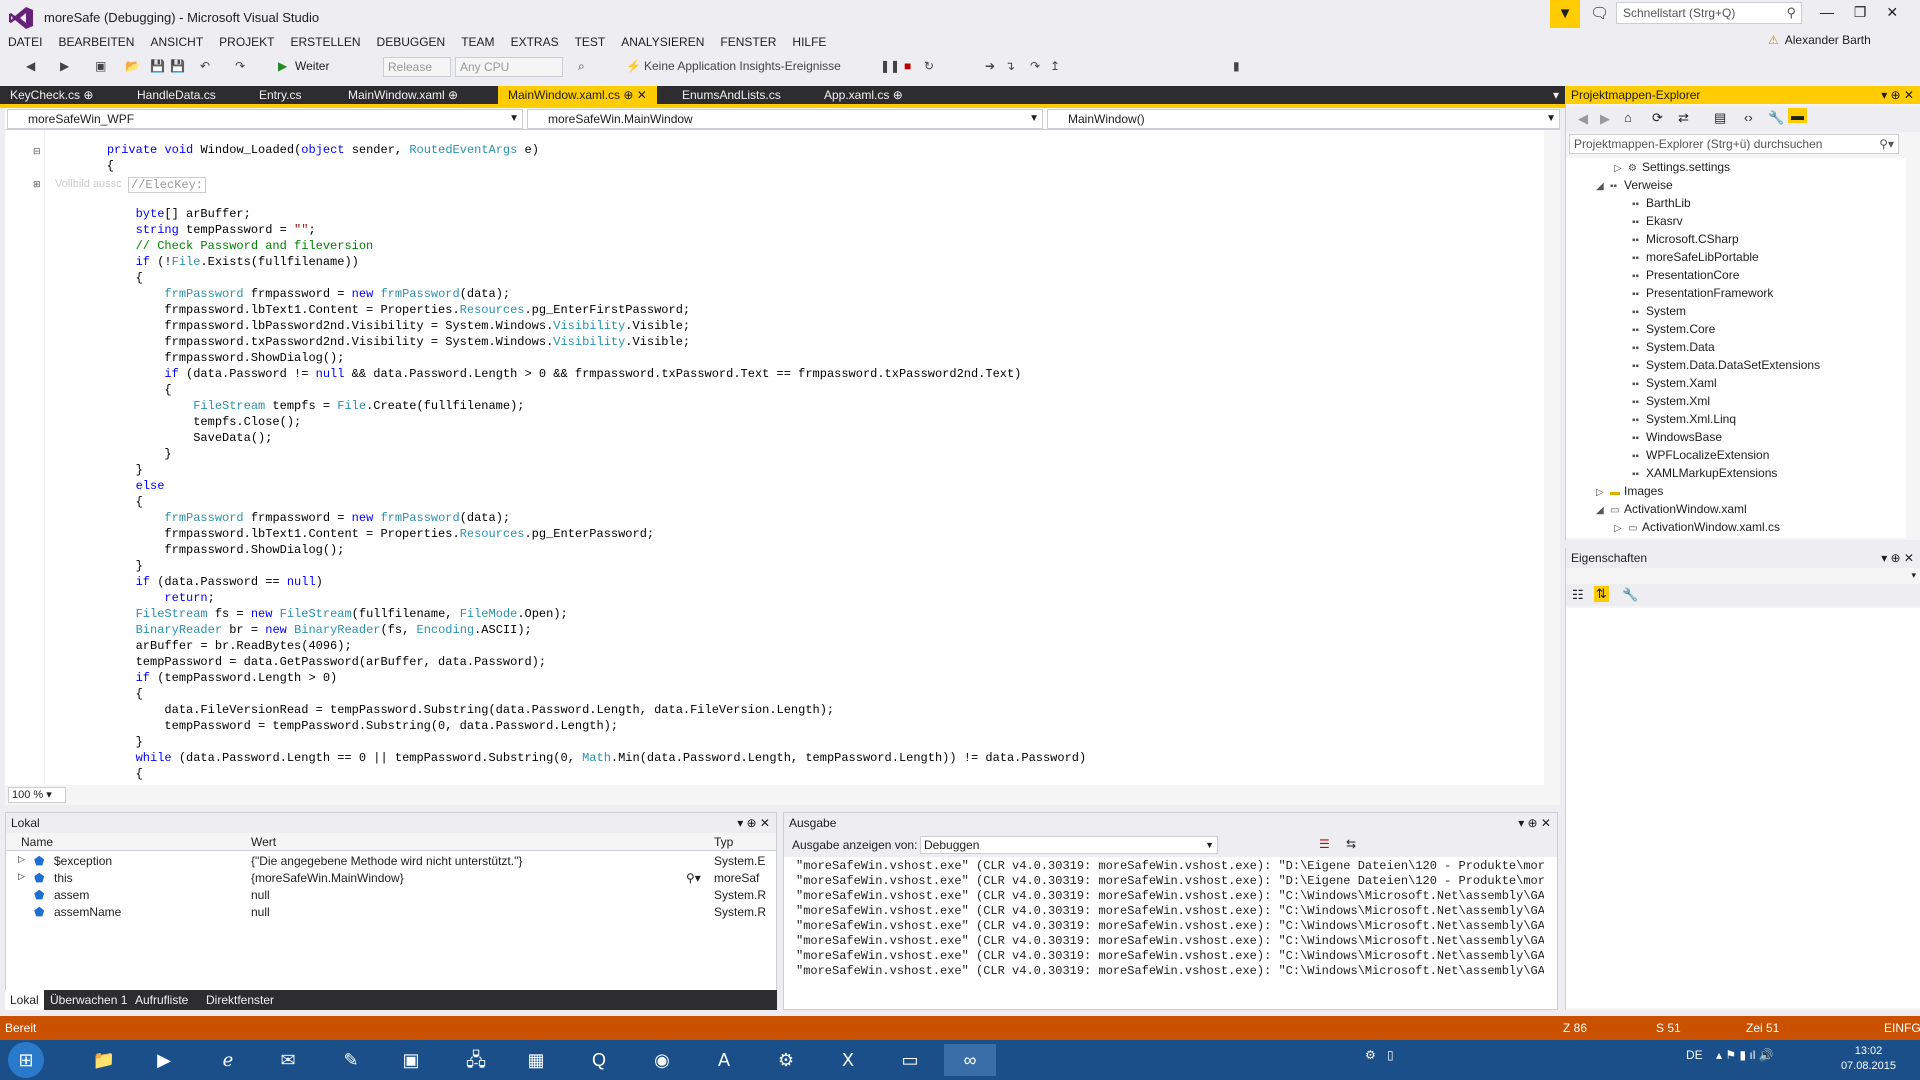 The height and width of the screenshot is (1080, 1920). Describe the element at coordinates (176, 95) in the screenshot. I see `tab-handledata: HandleData.cs` at that location.